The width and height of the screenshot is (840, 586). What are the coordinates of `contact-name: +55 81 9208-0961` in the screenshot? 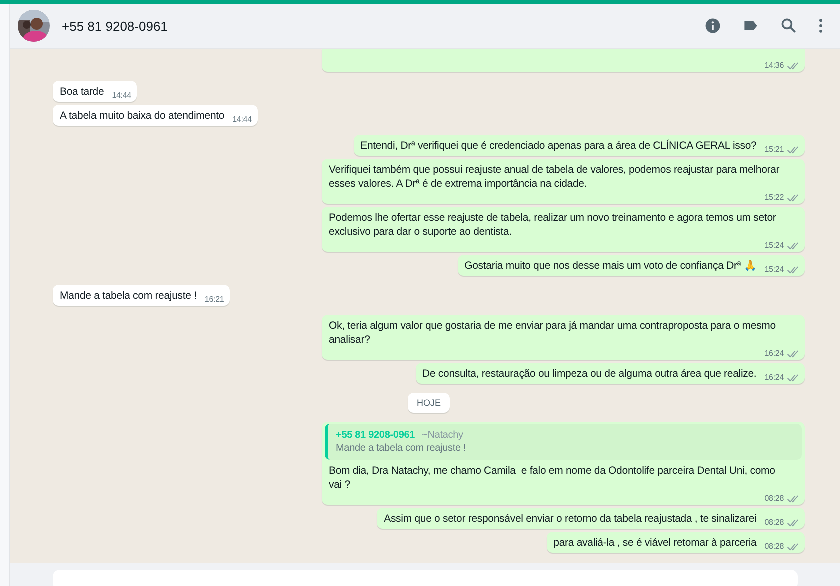 It's located at (115, 26).